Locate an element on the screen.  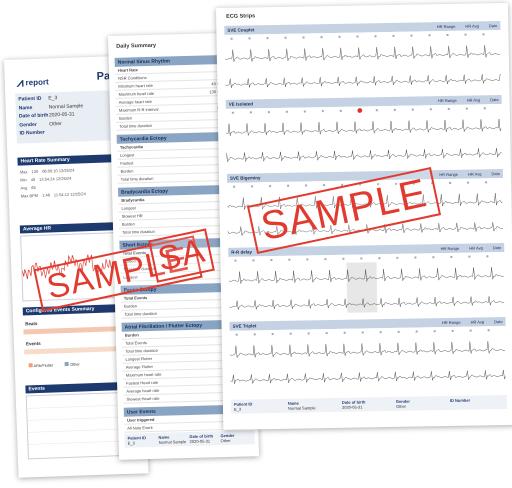
summary-title: Daily Summary is located at coordinates (136, 46).